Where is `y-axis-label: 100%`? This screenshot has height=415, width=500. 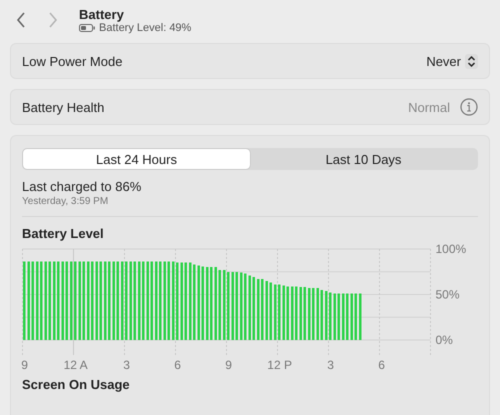
y-axis-label: 100% is located at coordinates (451, 249).